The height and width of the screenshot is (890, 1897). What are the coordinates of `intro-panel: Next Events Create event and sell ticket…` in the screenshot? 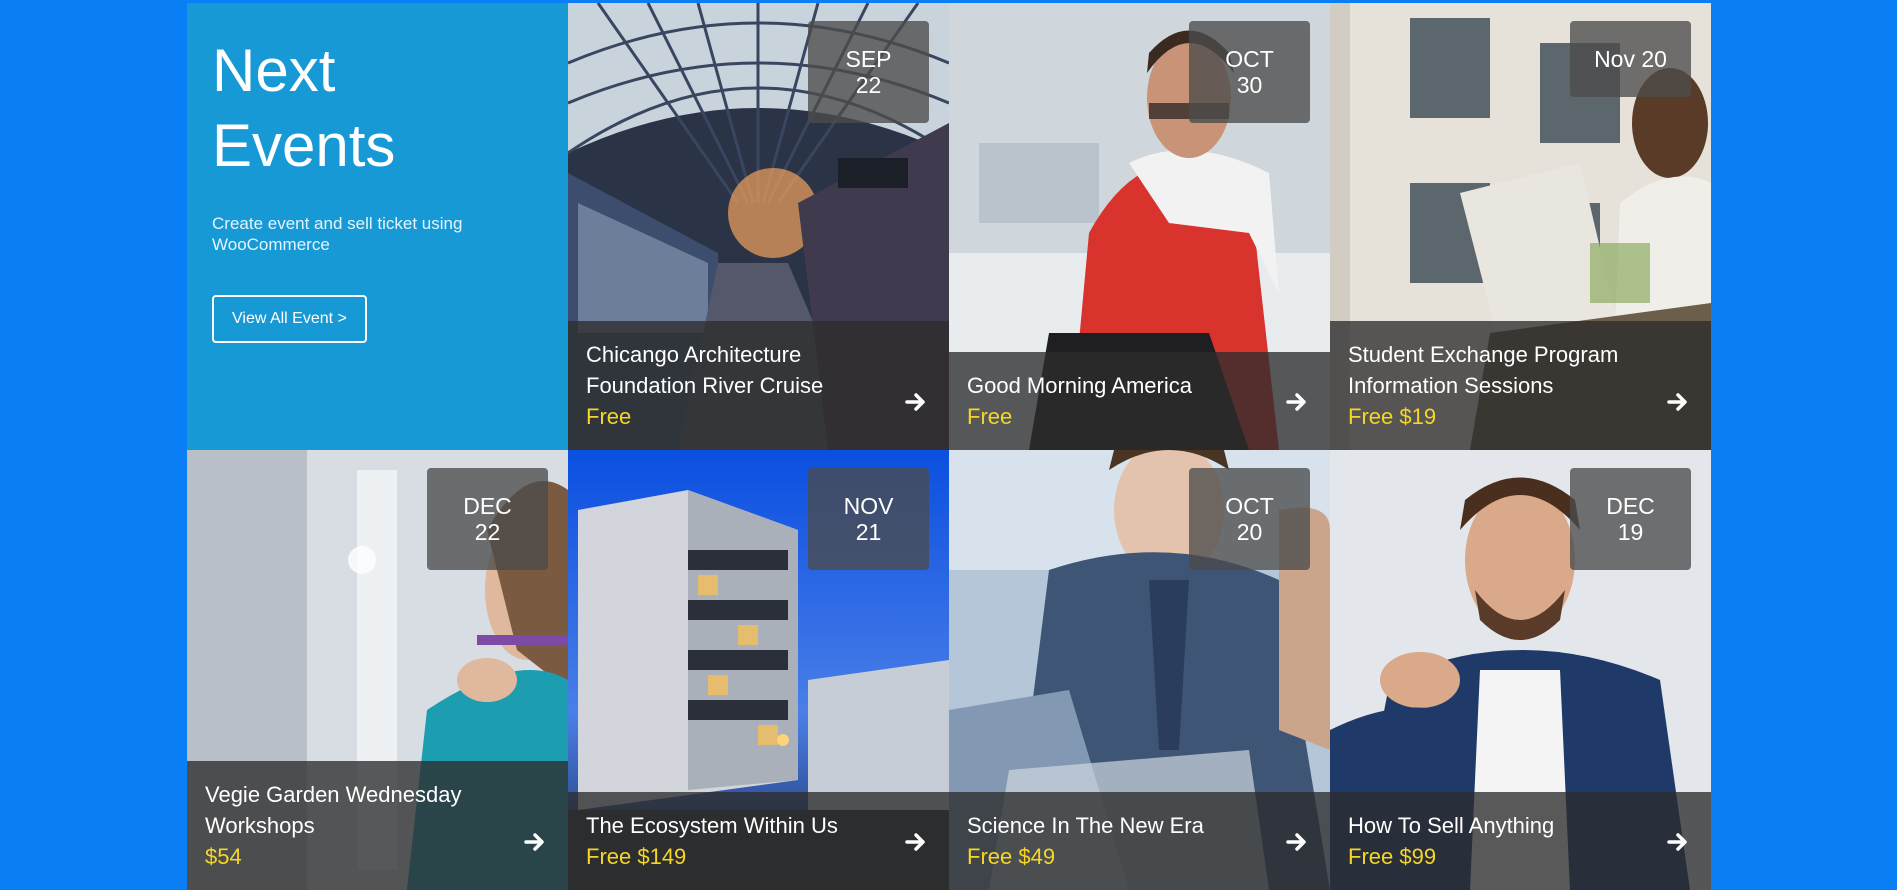 It's located at (377, 226).